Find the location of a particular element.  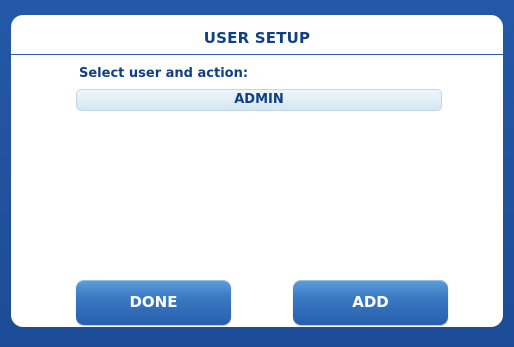

dialog-title: USER SETUP is located at coordinates (257, 38).